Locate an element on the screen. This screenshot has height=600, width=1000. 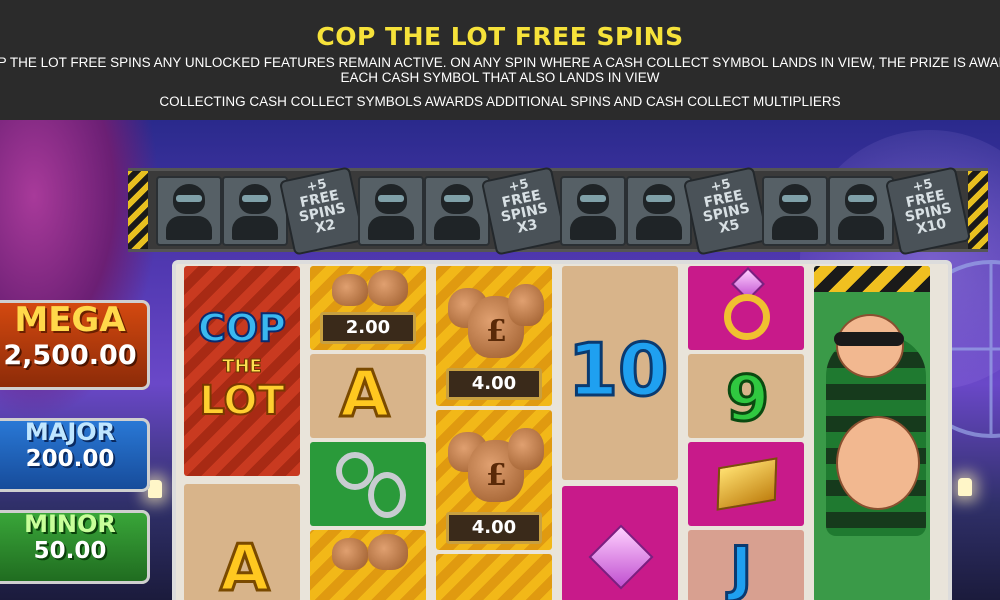
number-9-symbol: 9 is located at coordinates (746, 396).